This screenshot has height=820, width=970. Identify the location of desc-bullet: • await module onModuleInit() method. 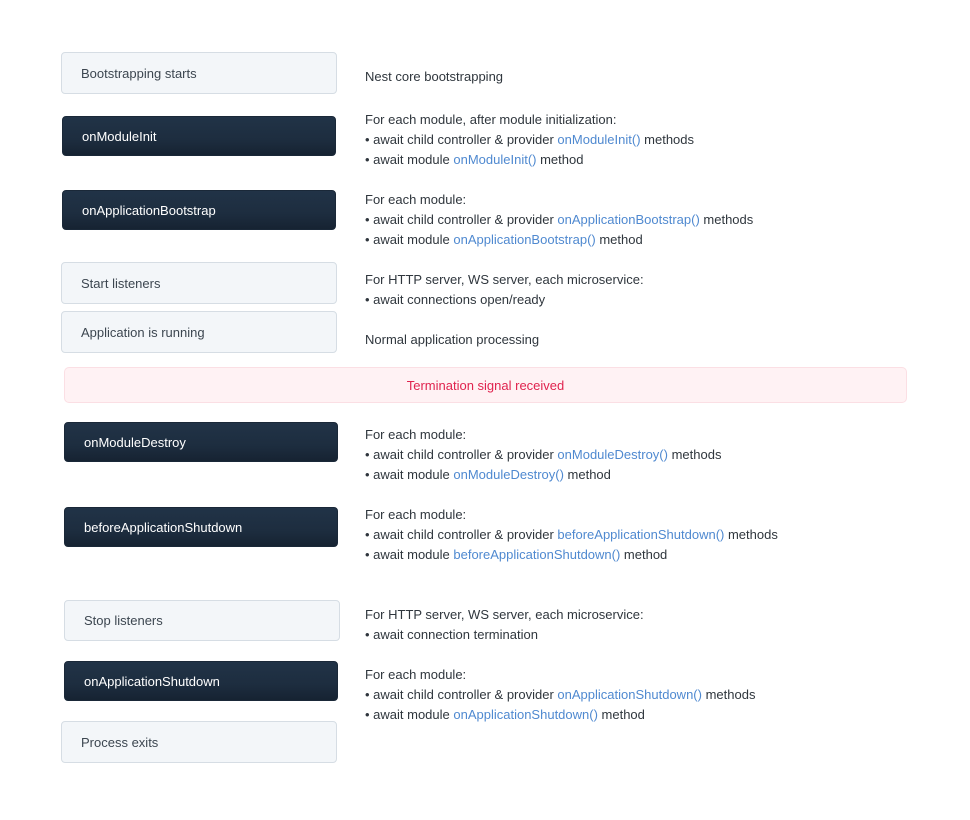
(529, 160).